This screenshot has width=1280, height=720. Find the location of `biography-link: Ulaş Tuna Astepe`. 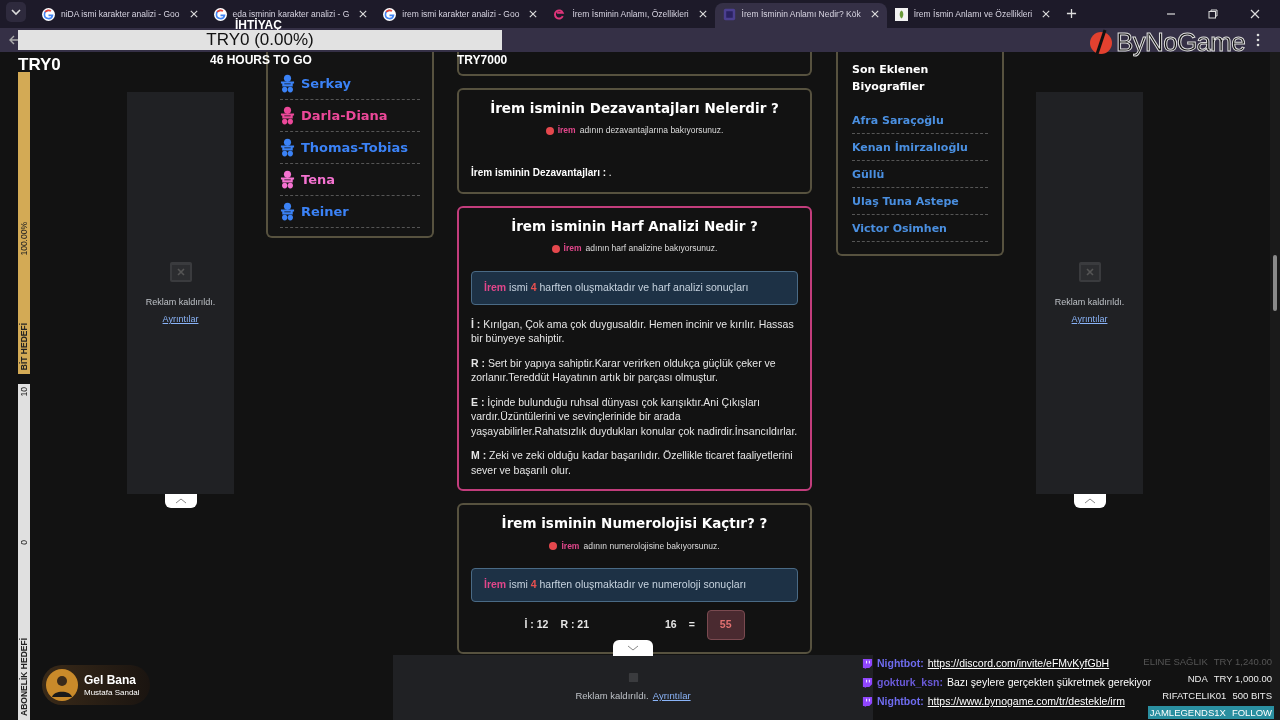

biography-link: Ulaş Tuna Astepe is located at coordinates (920, 201).